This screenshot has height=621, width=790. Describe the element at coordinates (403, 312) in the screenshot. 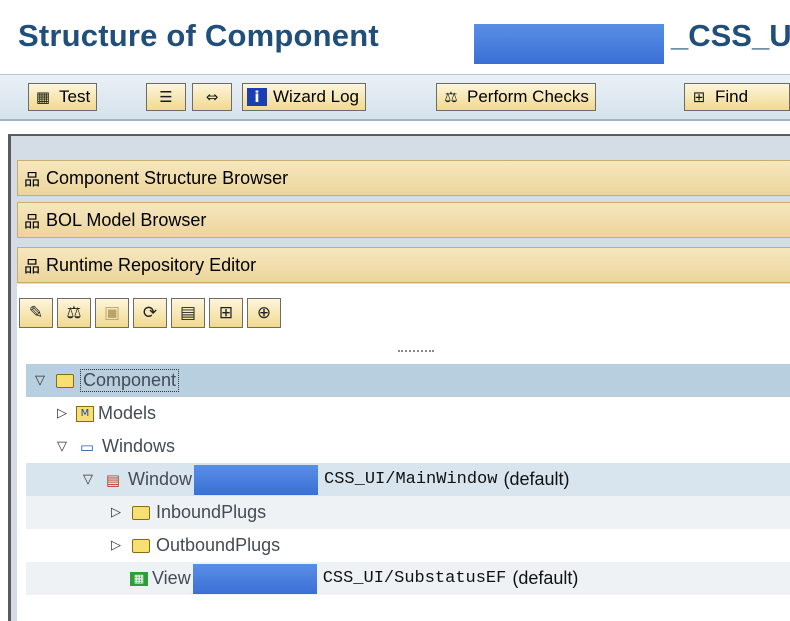

I see `editor-toolbar: ✎ ⚖ ▣ ⟳ ▤ ⊞ ⊕` at that location.